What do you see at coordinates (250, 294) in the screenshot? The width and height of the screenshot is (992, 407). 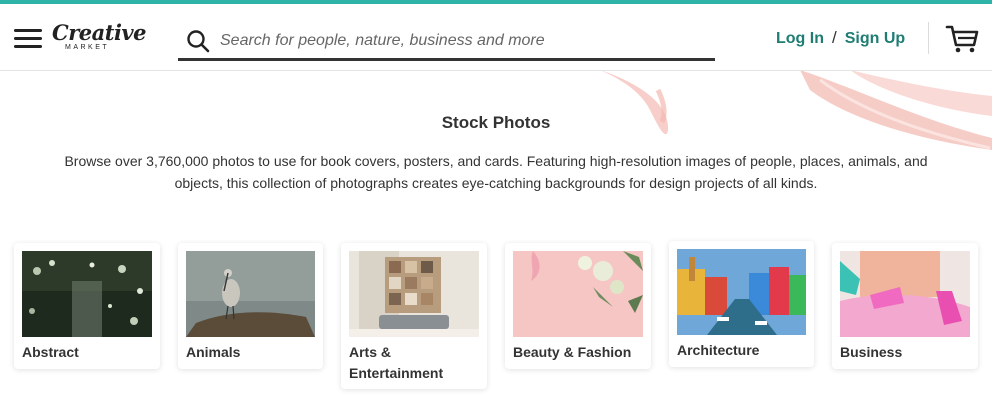 I see `animals-thumbnail` at bounding box center [250, 294].